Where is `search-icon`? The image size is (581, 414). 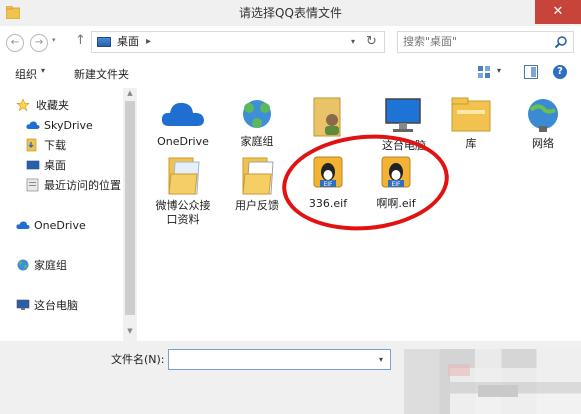 search-icon is located at coordinates (561, 42).